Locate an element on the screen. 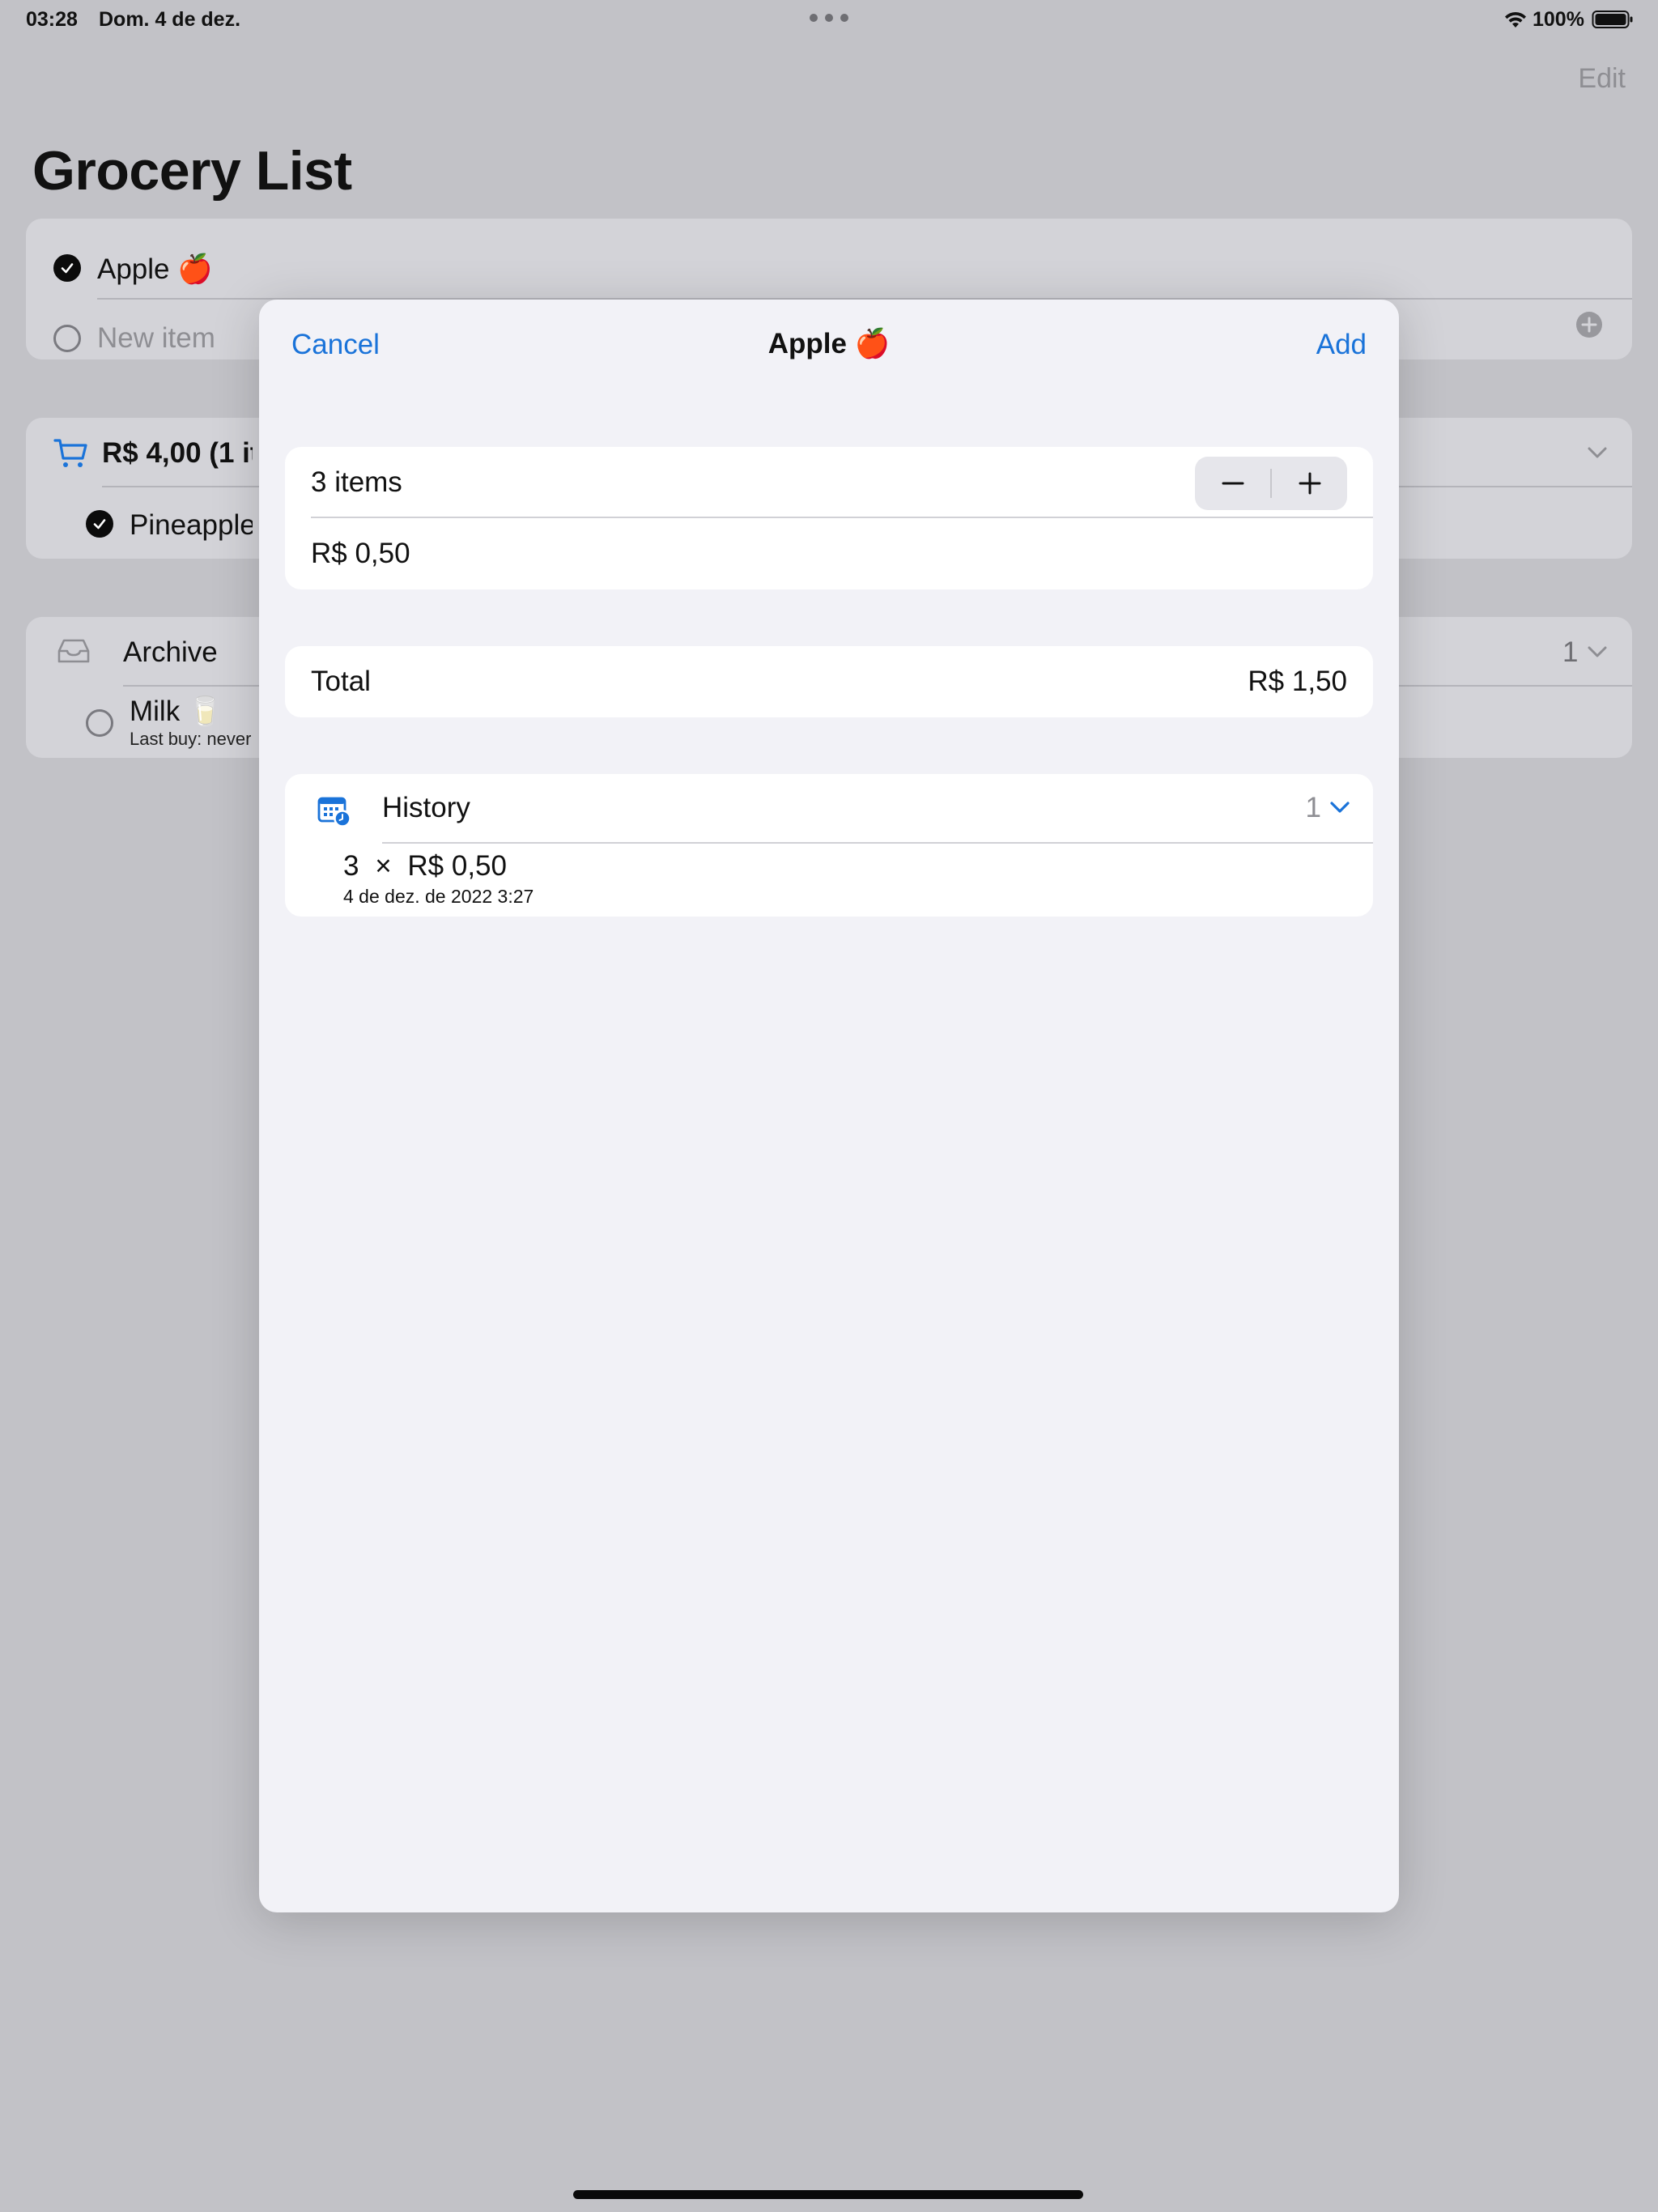 The height and width of the screenshot is (2212, 1658). archive-item-name: Milk 🥛 is located at coordinates (190, 711).